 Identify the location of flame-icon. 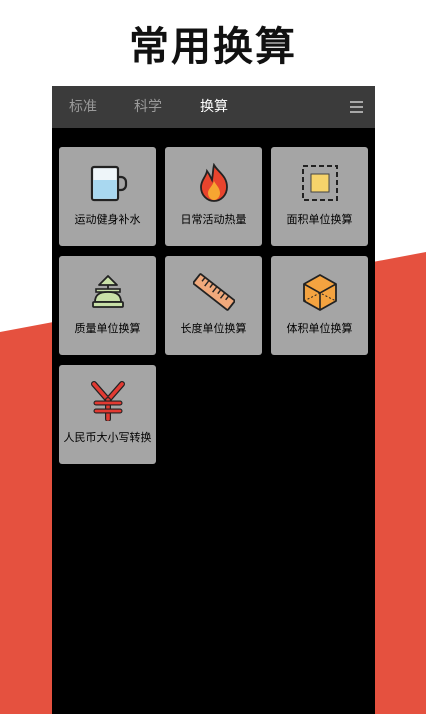
(214, 182).